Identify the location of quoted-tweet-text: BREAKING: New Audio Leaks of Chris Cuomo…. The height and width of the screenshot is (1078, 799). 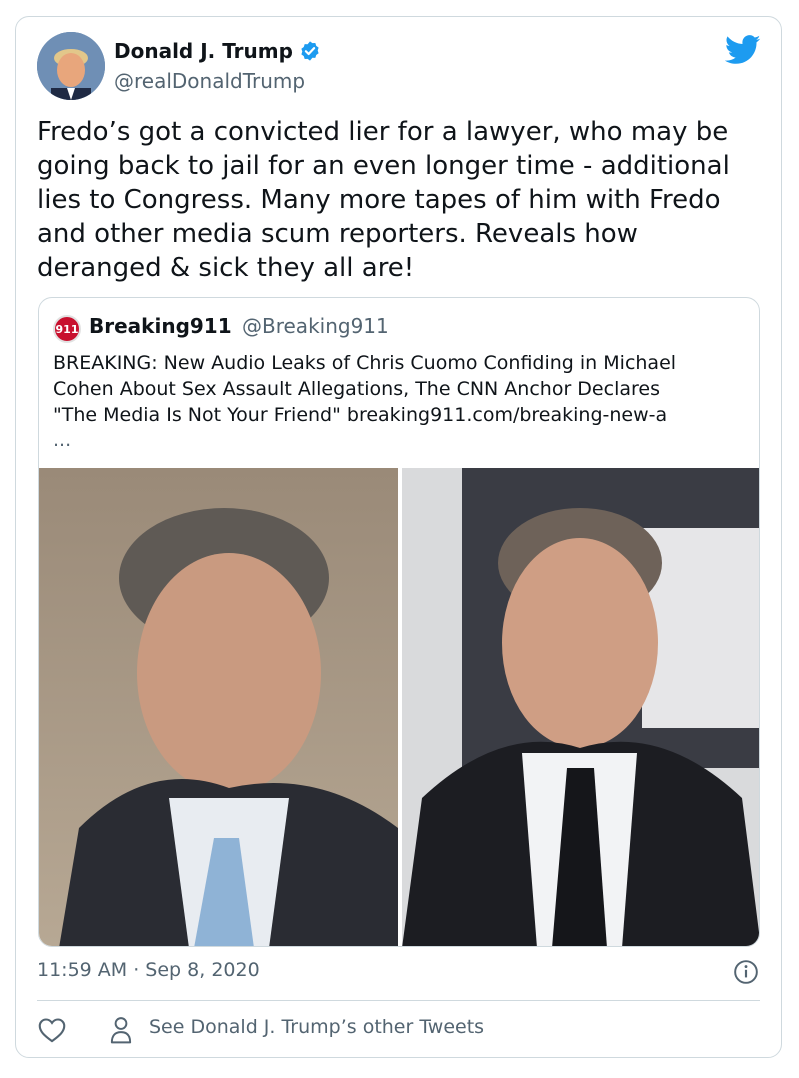
(365, 389).